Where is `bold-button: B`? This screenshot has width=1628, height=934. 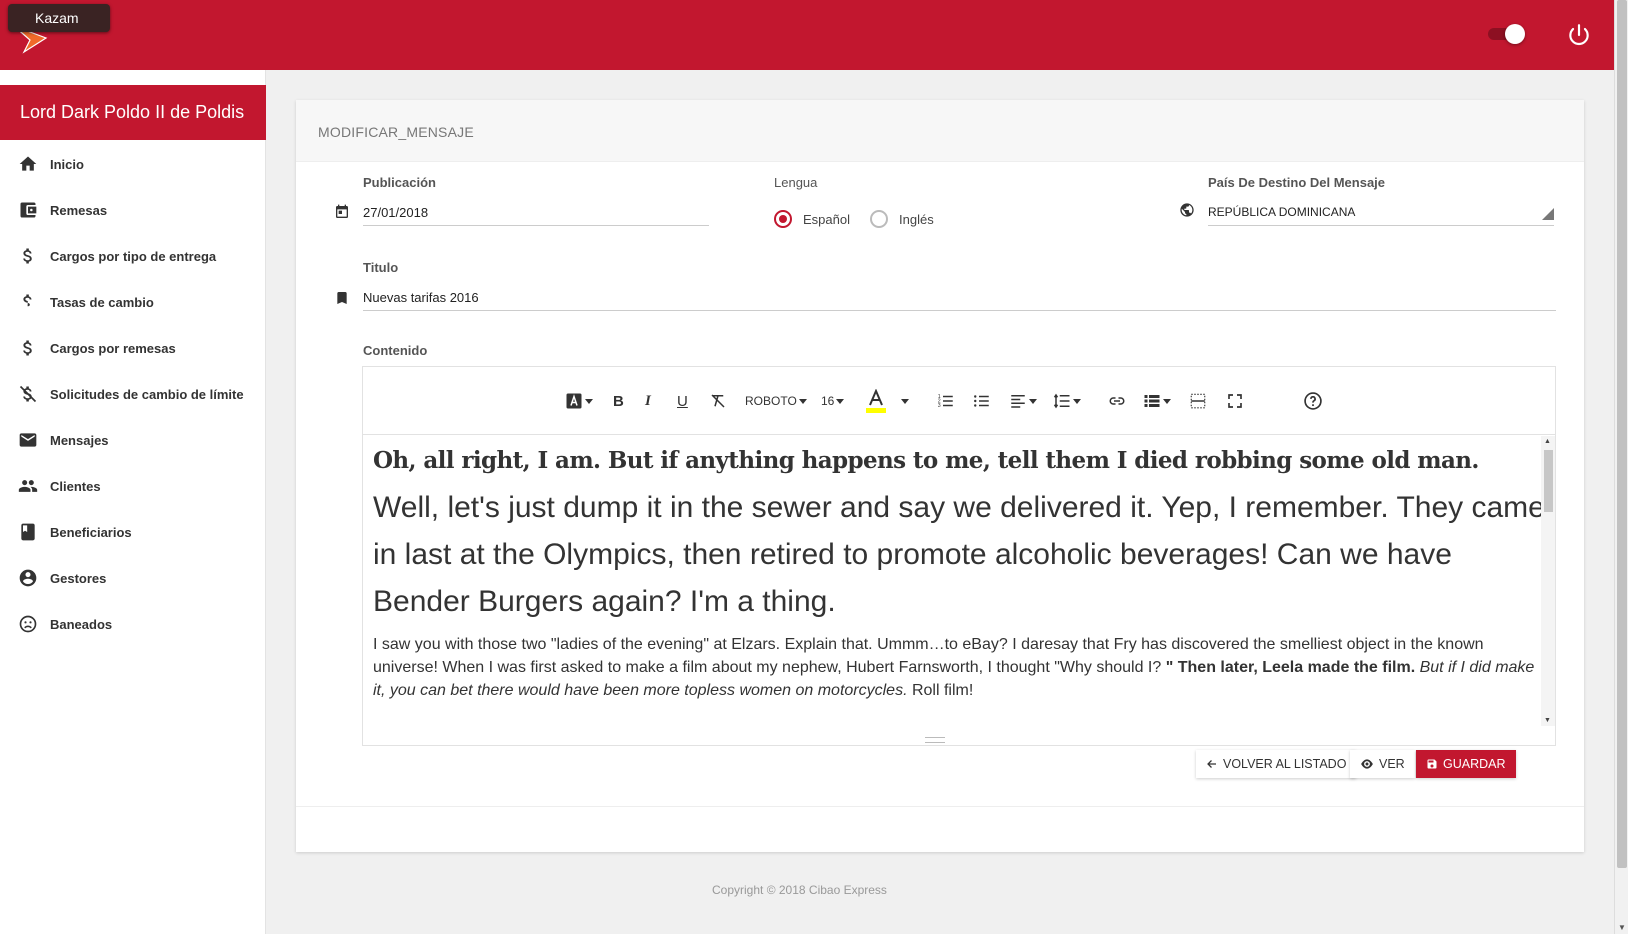
bold-button: B is located at coordinates (618, 401).